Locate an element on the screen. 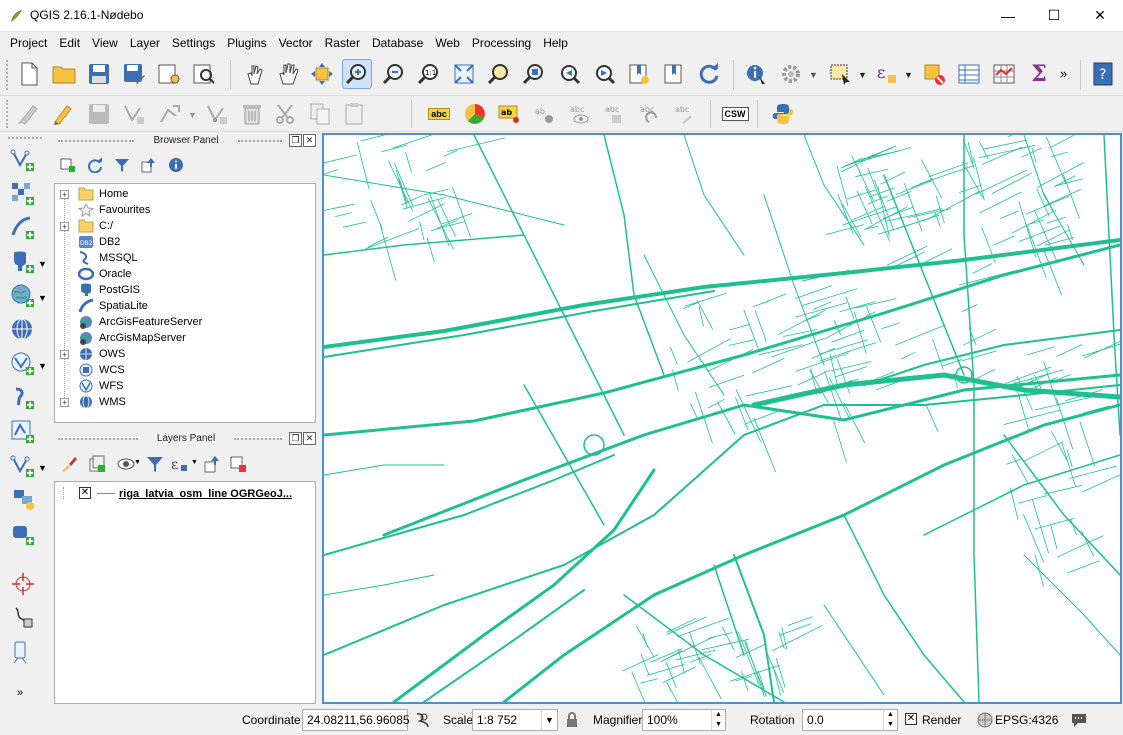 The image size is (1123, 735). toggle-extents-icon is located at coordinates (423, 720).